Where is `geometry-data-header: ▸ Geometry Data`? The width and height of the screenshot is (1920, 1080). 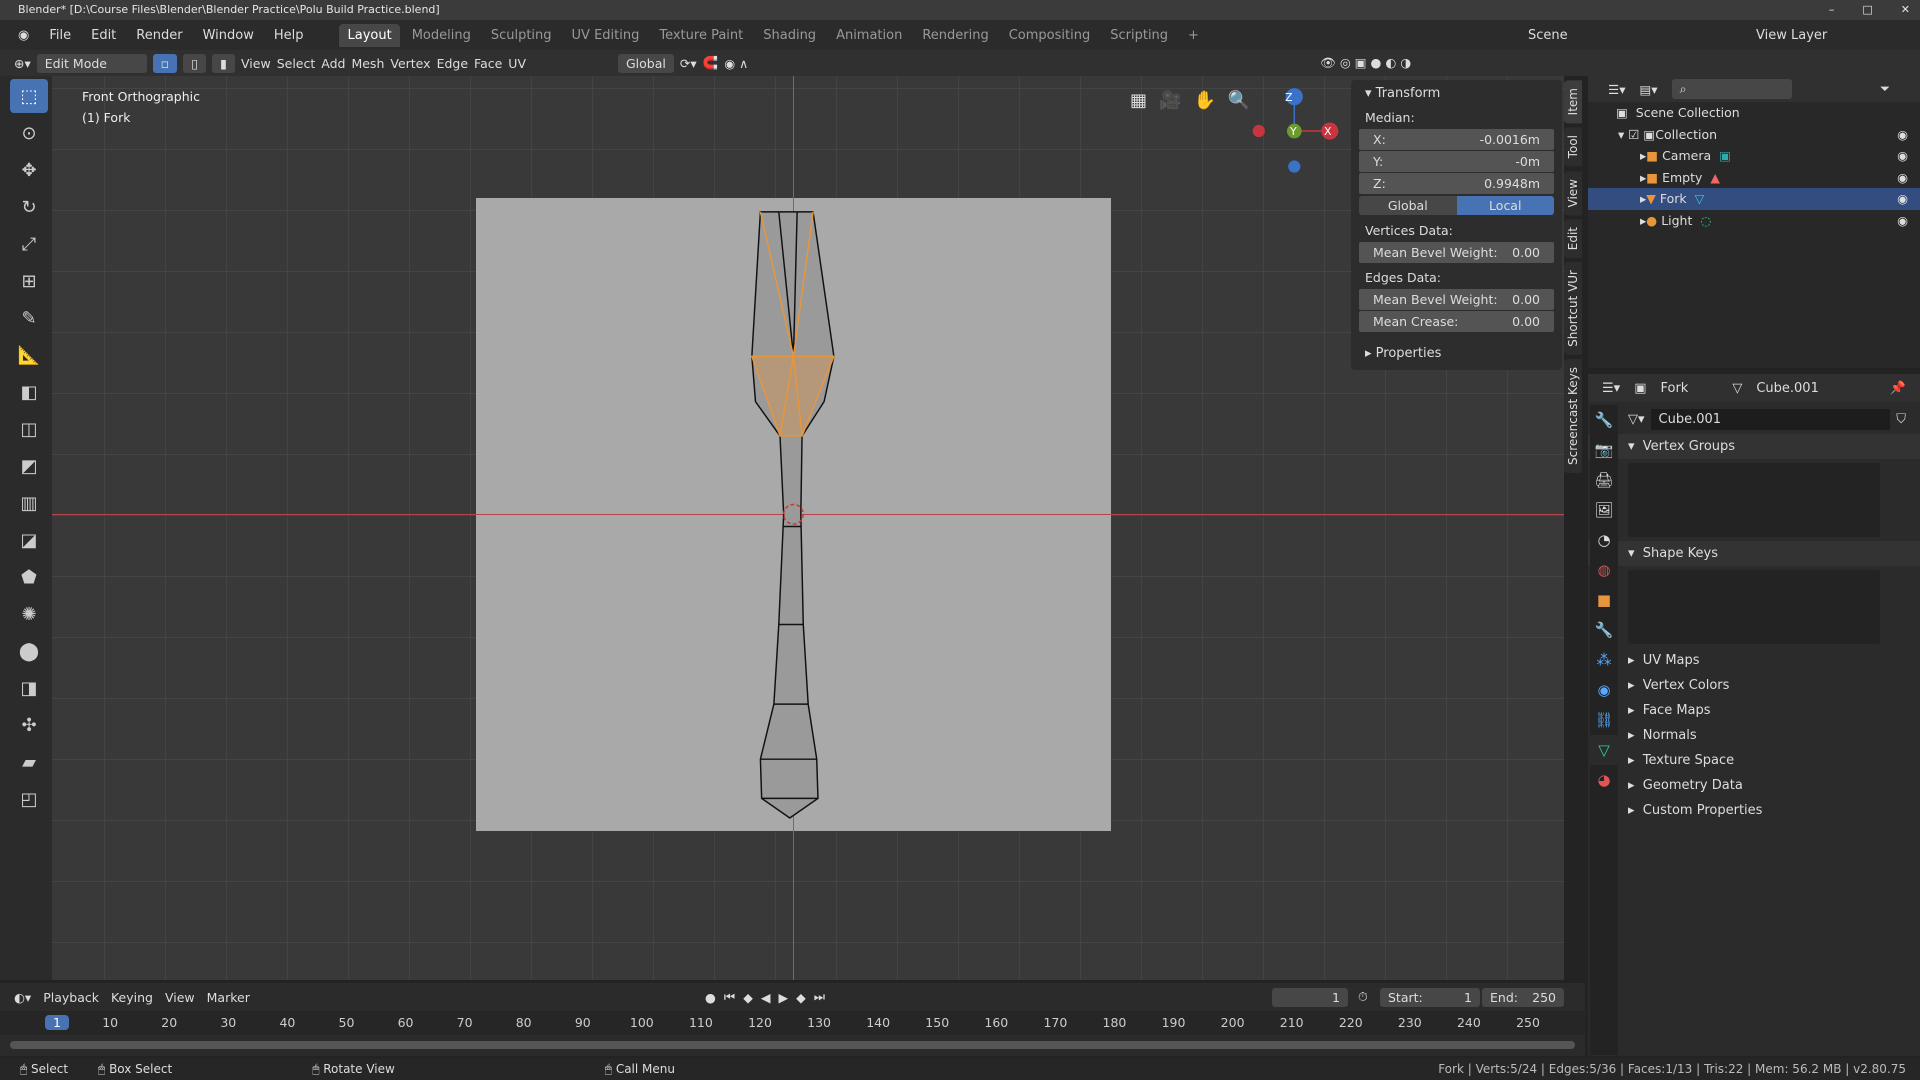 geometry-data-header: ▸ Geometry Data is located at coordinates (1754, 785).